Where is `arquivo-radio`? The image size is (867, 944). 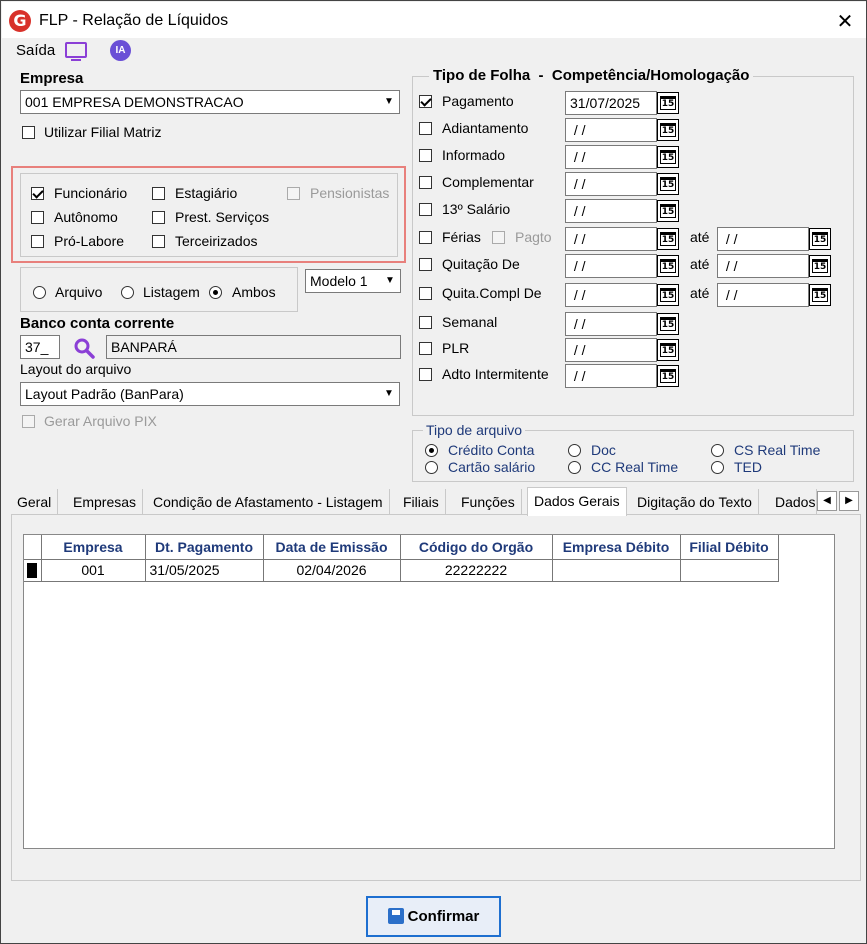
arquivo-radio is located at coordinates (39, 292).